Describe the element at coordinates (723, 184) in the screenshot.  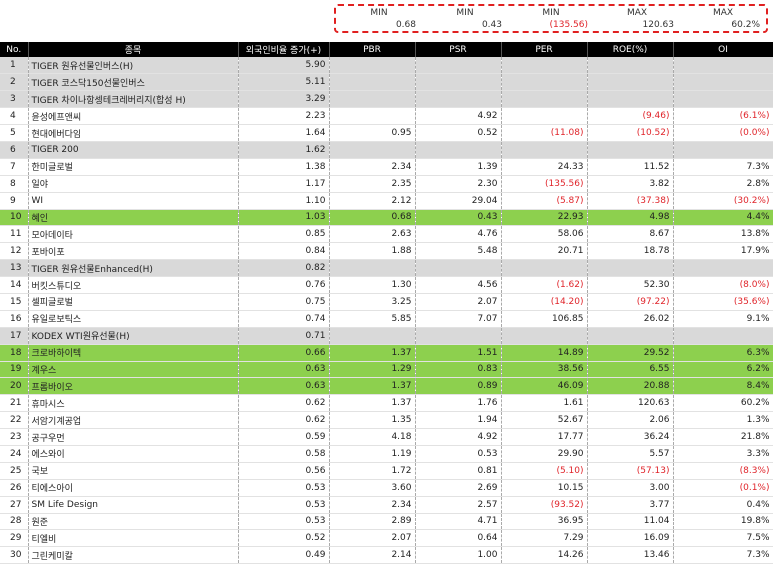
I see `cell-oi: 2.8%` at that location.